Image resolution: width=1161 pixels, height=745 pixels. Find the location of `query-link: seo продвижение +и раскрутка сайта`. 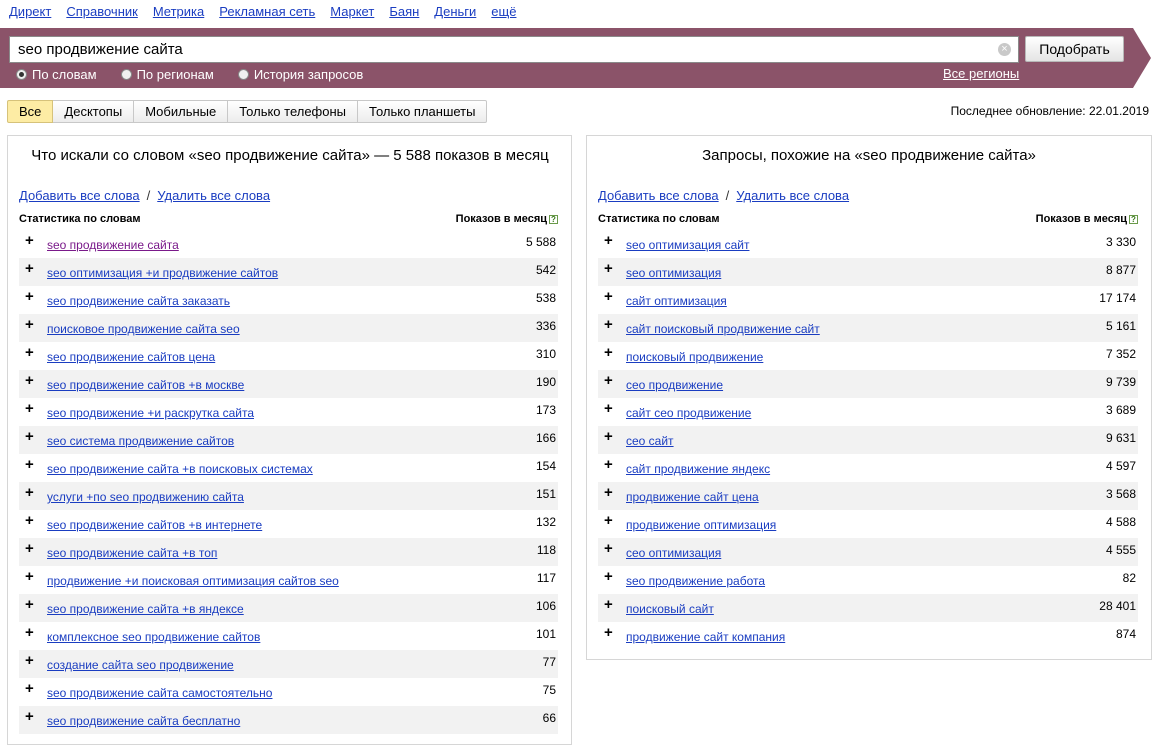

query-link: seo продвижение +и раскрутка сайта is located at coordinates (150, 413).